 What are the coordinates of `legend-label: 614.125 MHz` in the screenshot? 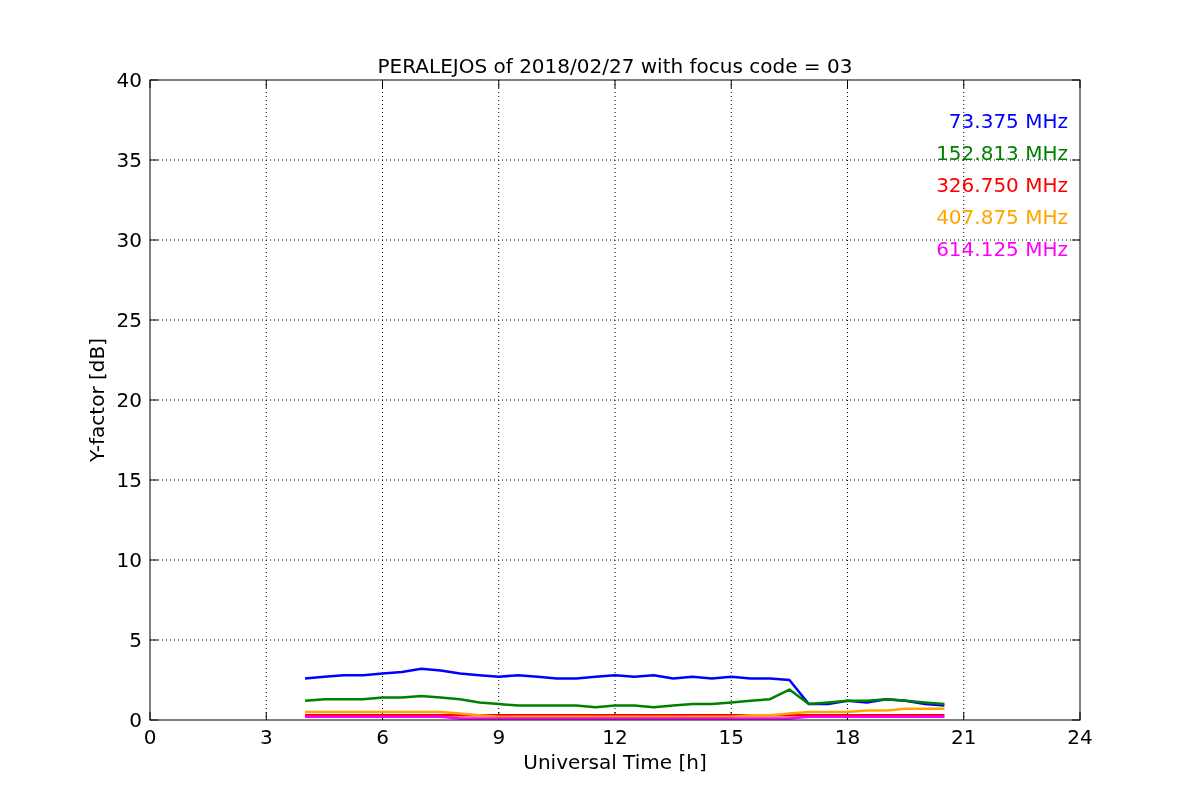 It's located at (1002, 249).